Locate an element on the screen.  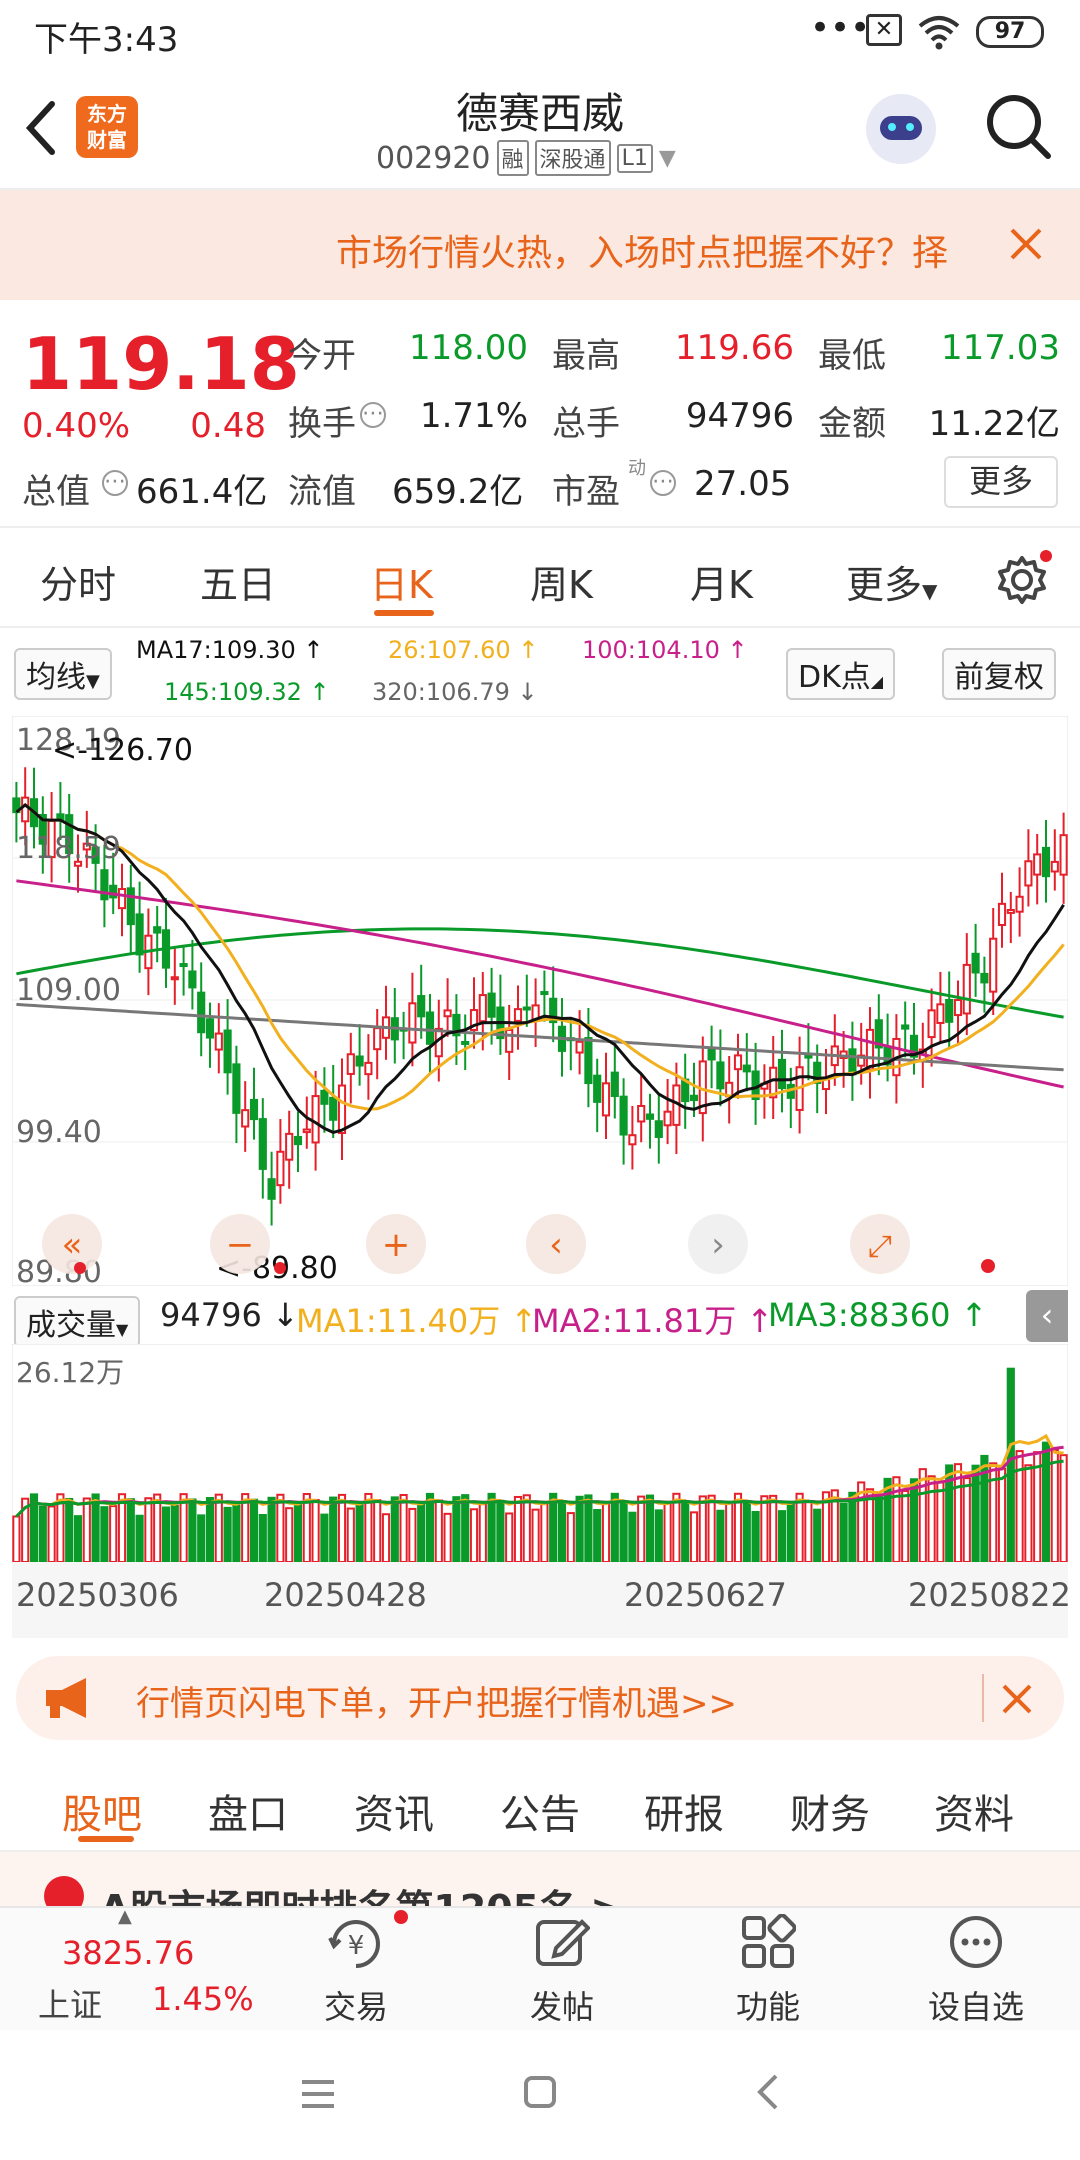
edit-icon is located at coordinates (562, 1942).